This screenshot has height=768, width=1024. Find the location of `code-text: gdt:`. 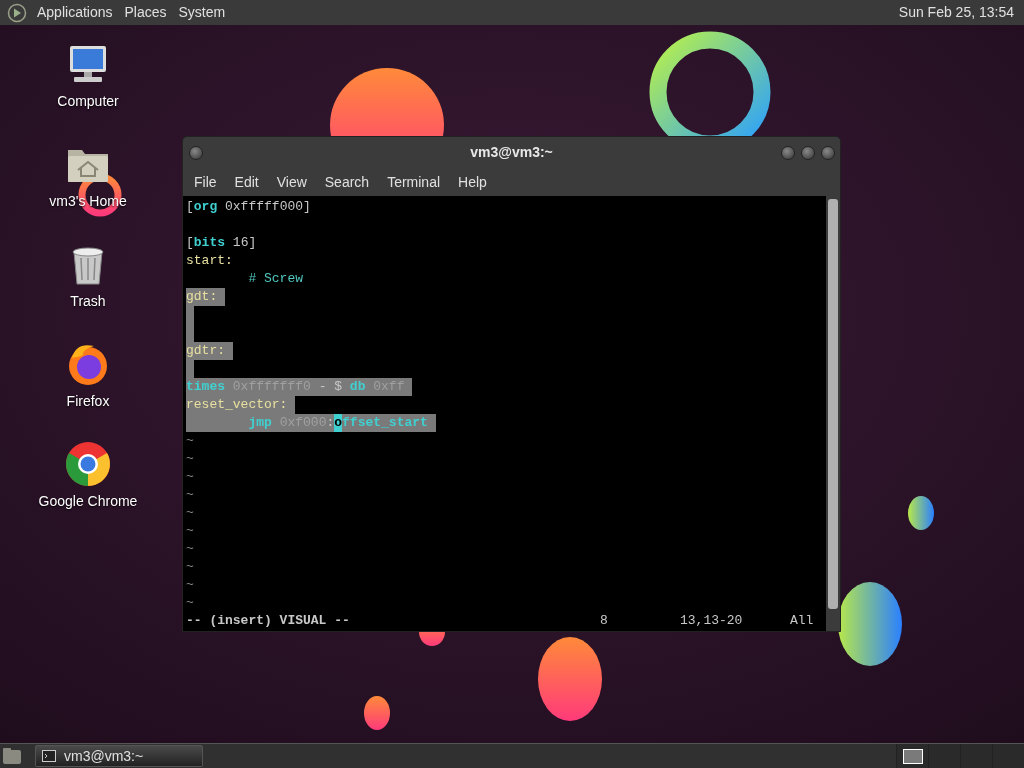

code-text: gdt: is located at coordinates (202, 297).